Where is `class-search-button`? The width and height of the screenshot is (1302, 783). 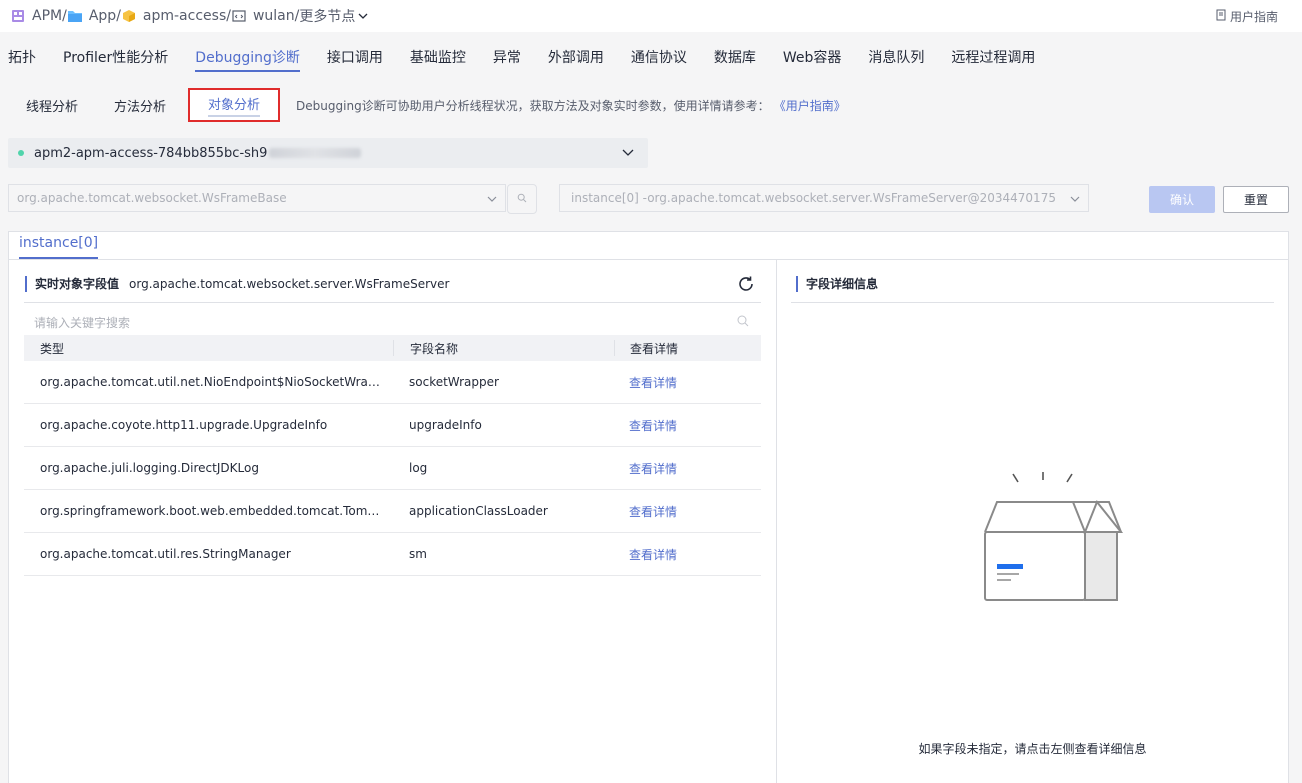
class-search-button is located at coordinates (522, 199).